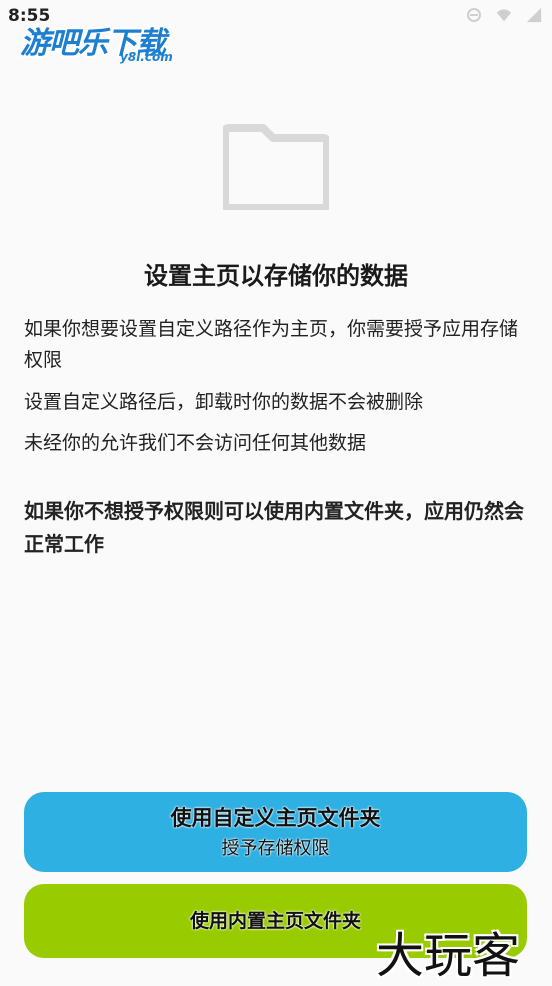  I want to click on wifi-icon, so click(504, 15).